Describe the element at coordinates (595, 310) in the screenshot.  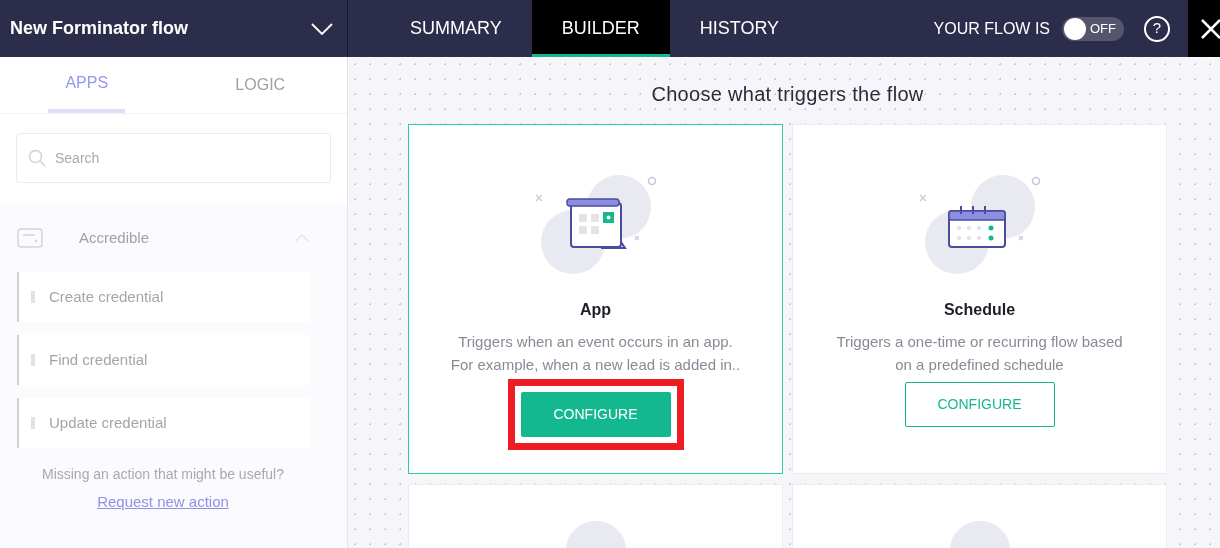
I see `card-title: App` at that location.